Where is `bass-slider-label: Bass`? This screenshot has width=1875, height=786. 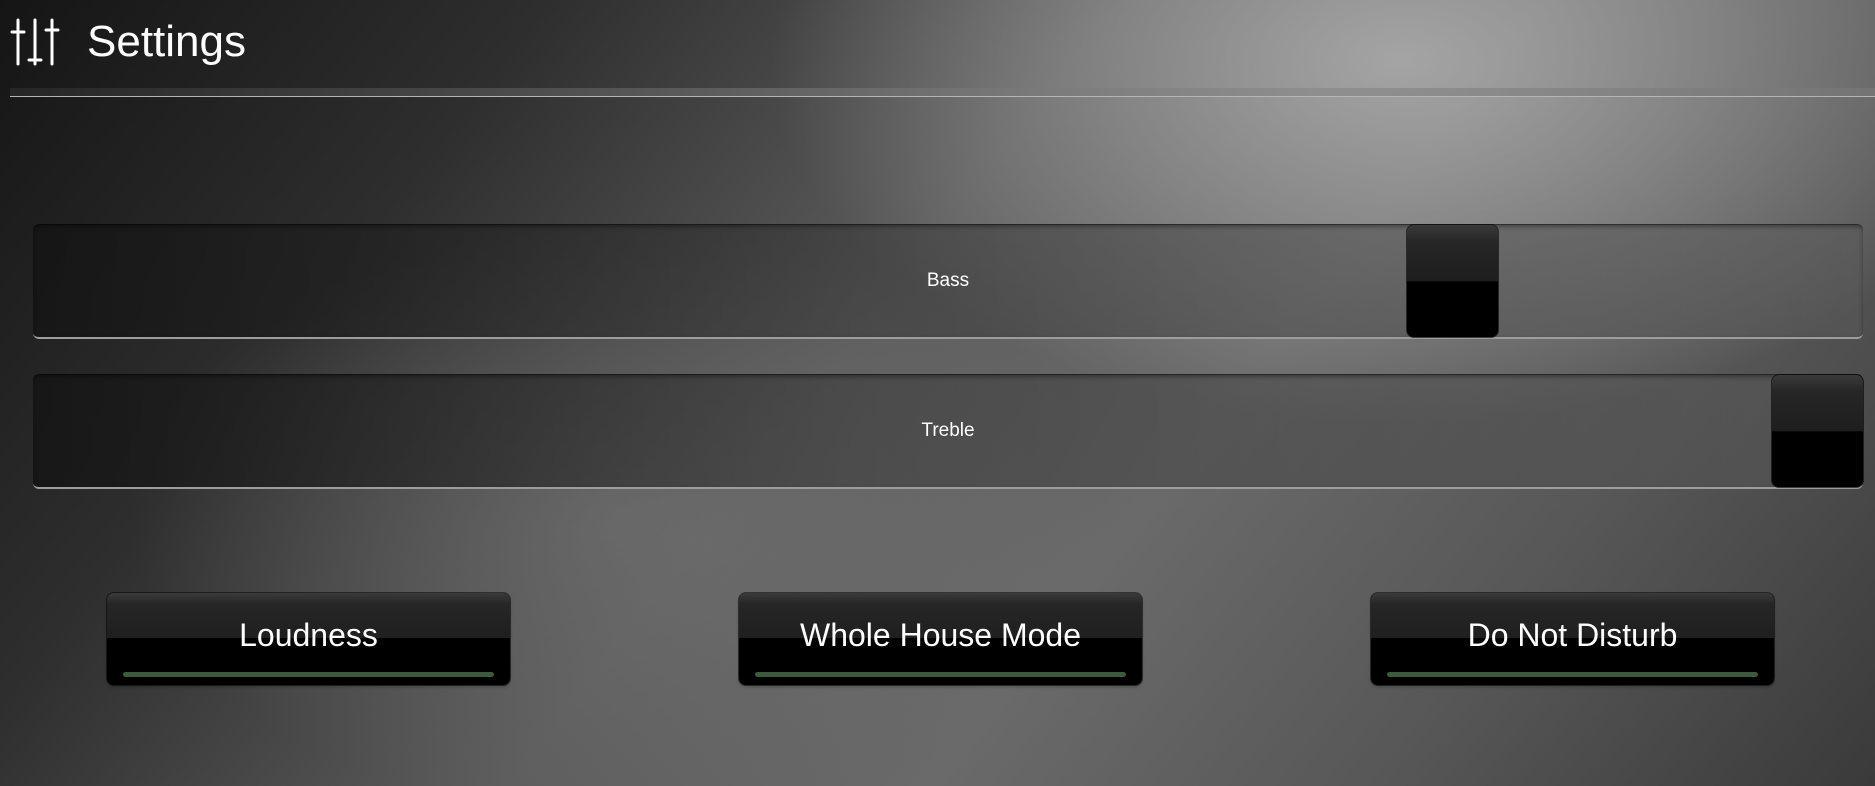 bass-slider-label: Bass is located at coordinates (948, 280).